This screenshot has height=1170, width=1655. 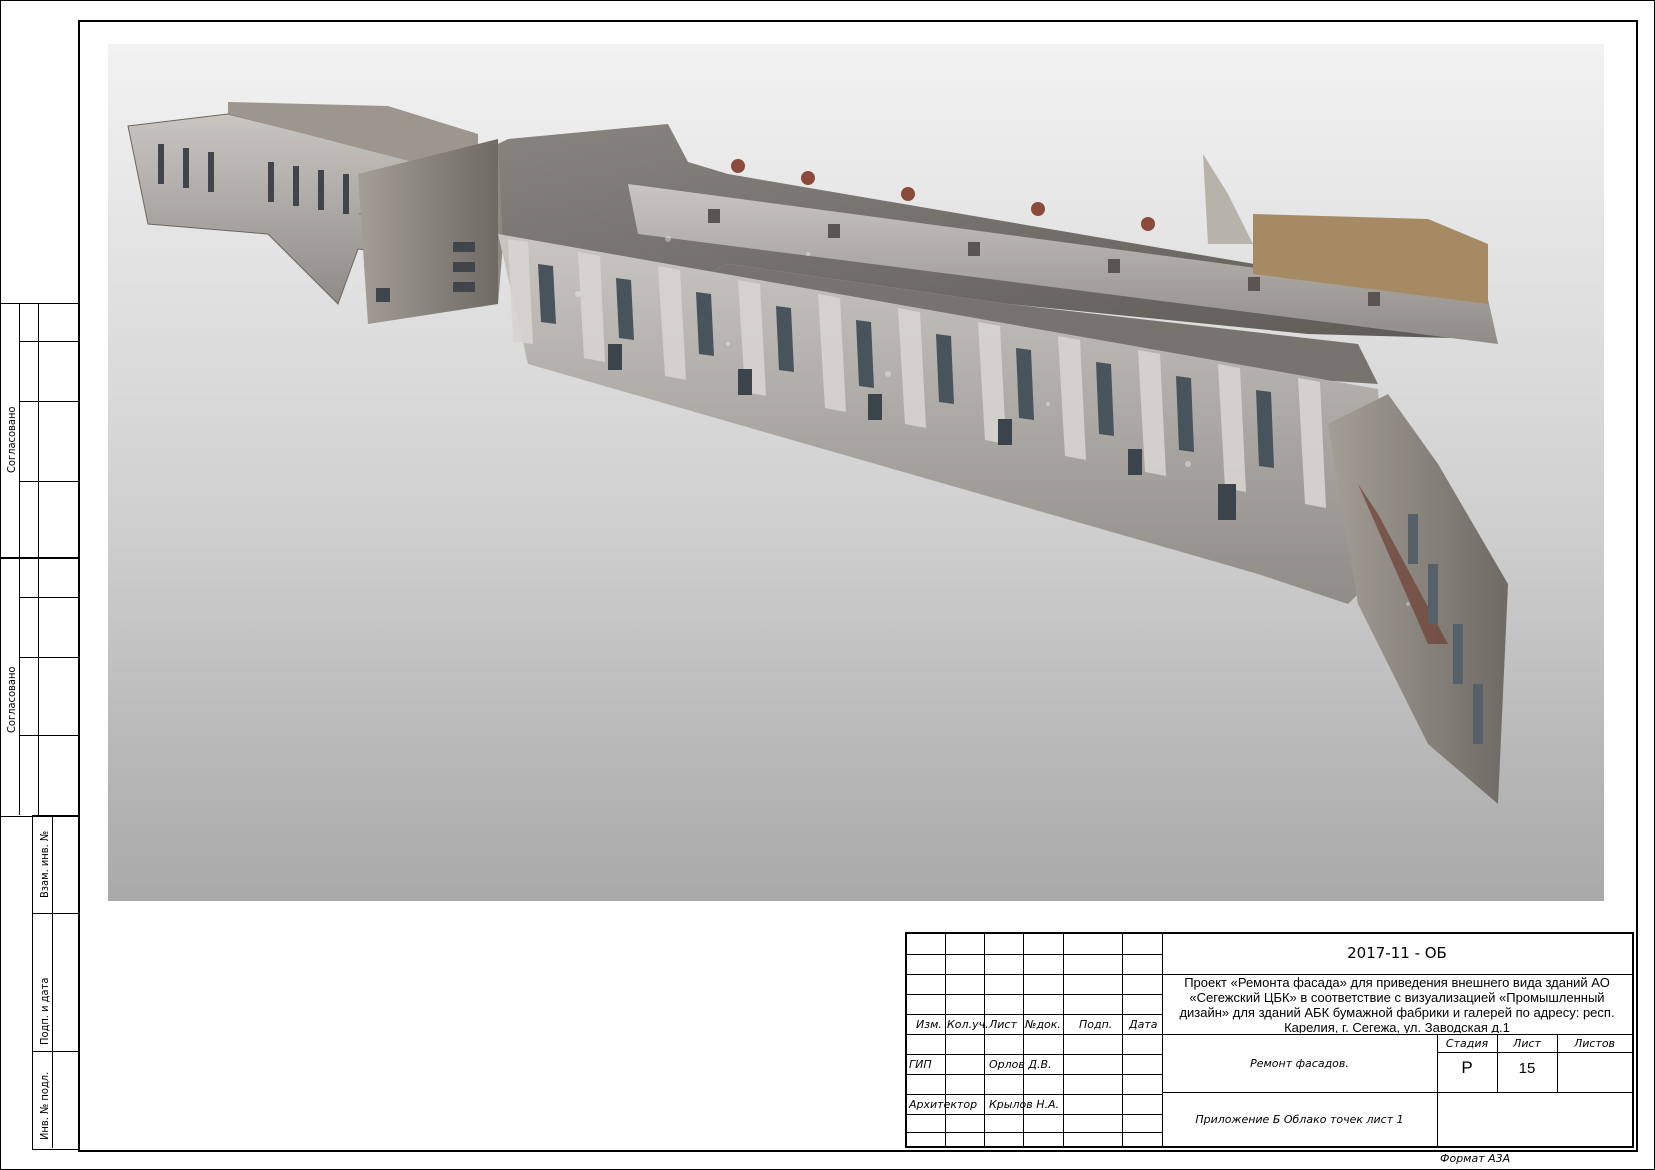 I want to click on name-gip: Орлов Д.В., so click(x=1020, y=1064).